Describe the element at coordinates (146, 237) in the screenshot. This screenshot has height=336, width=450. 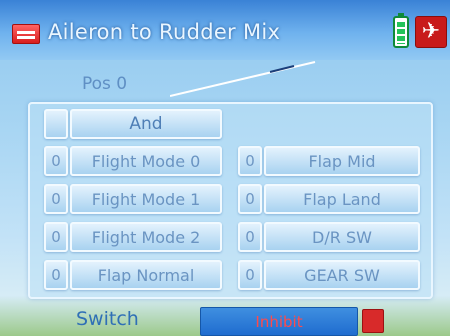
I see `condition-button-flight-mode-2: Flight Mode 2` at that location.